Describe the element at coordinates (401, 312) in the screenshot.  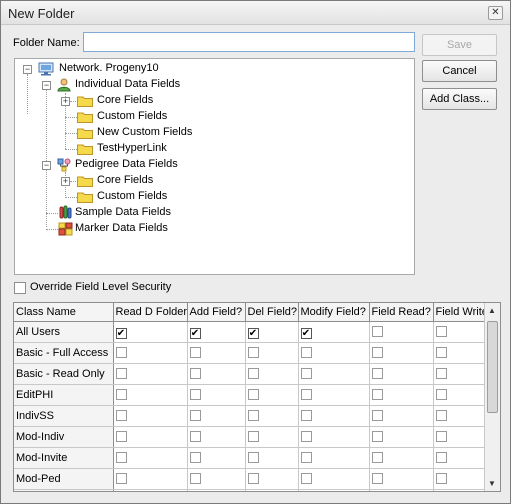
I see `column-header: Field Read?` at that location.